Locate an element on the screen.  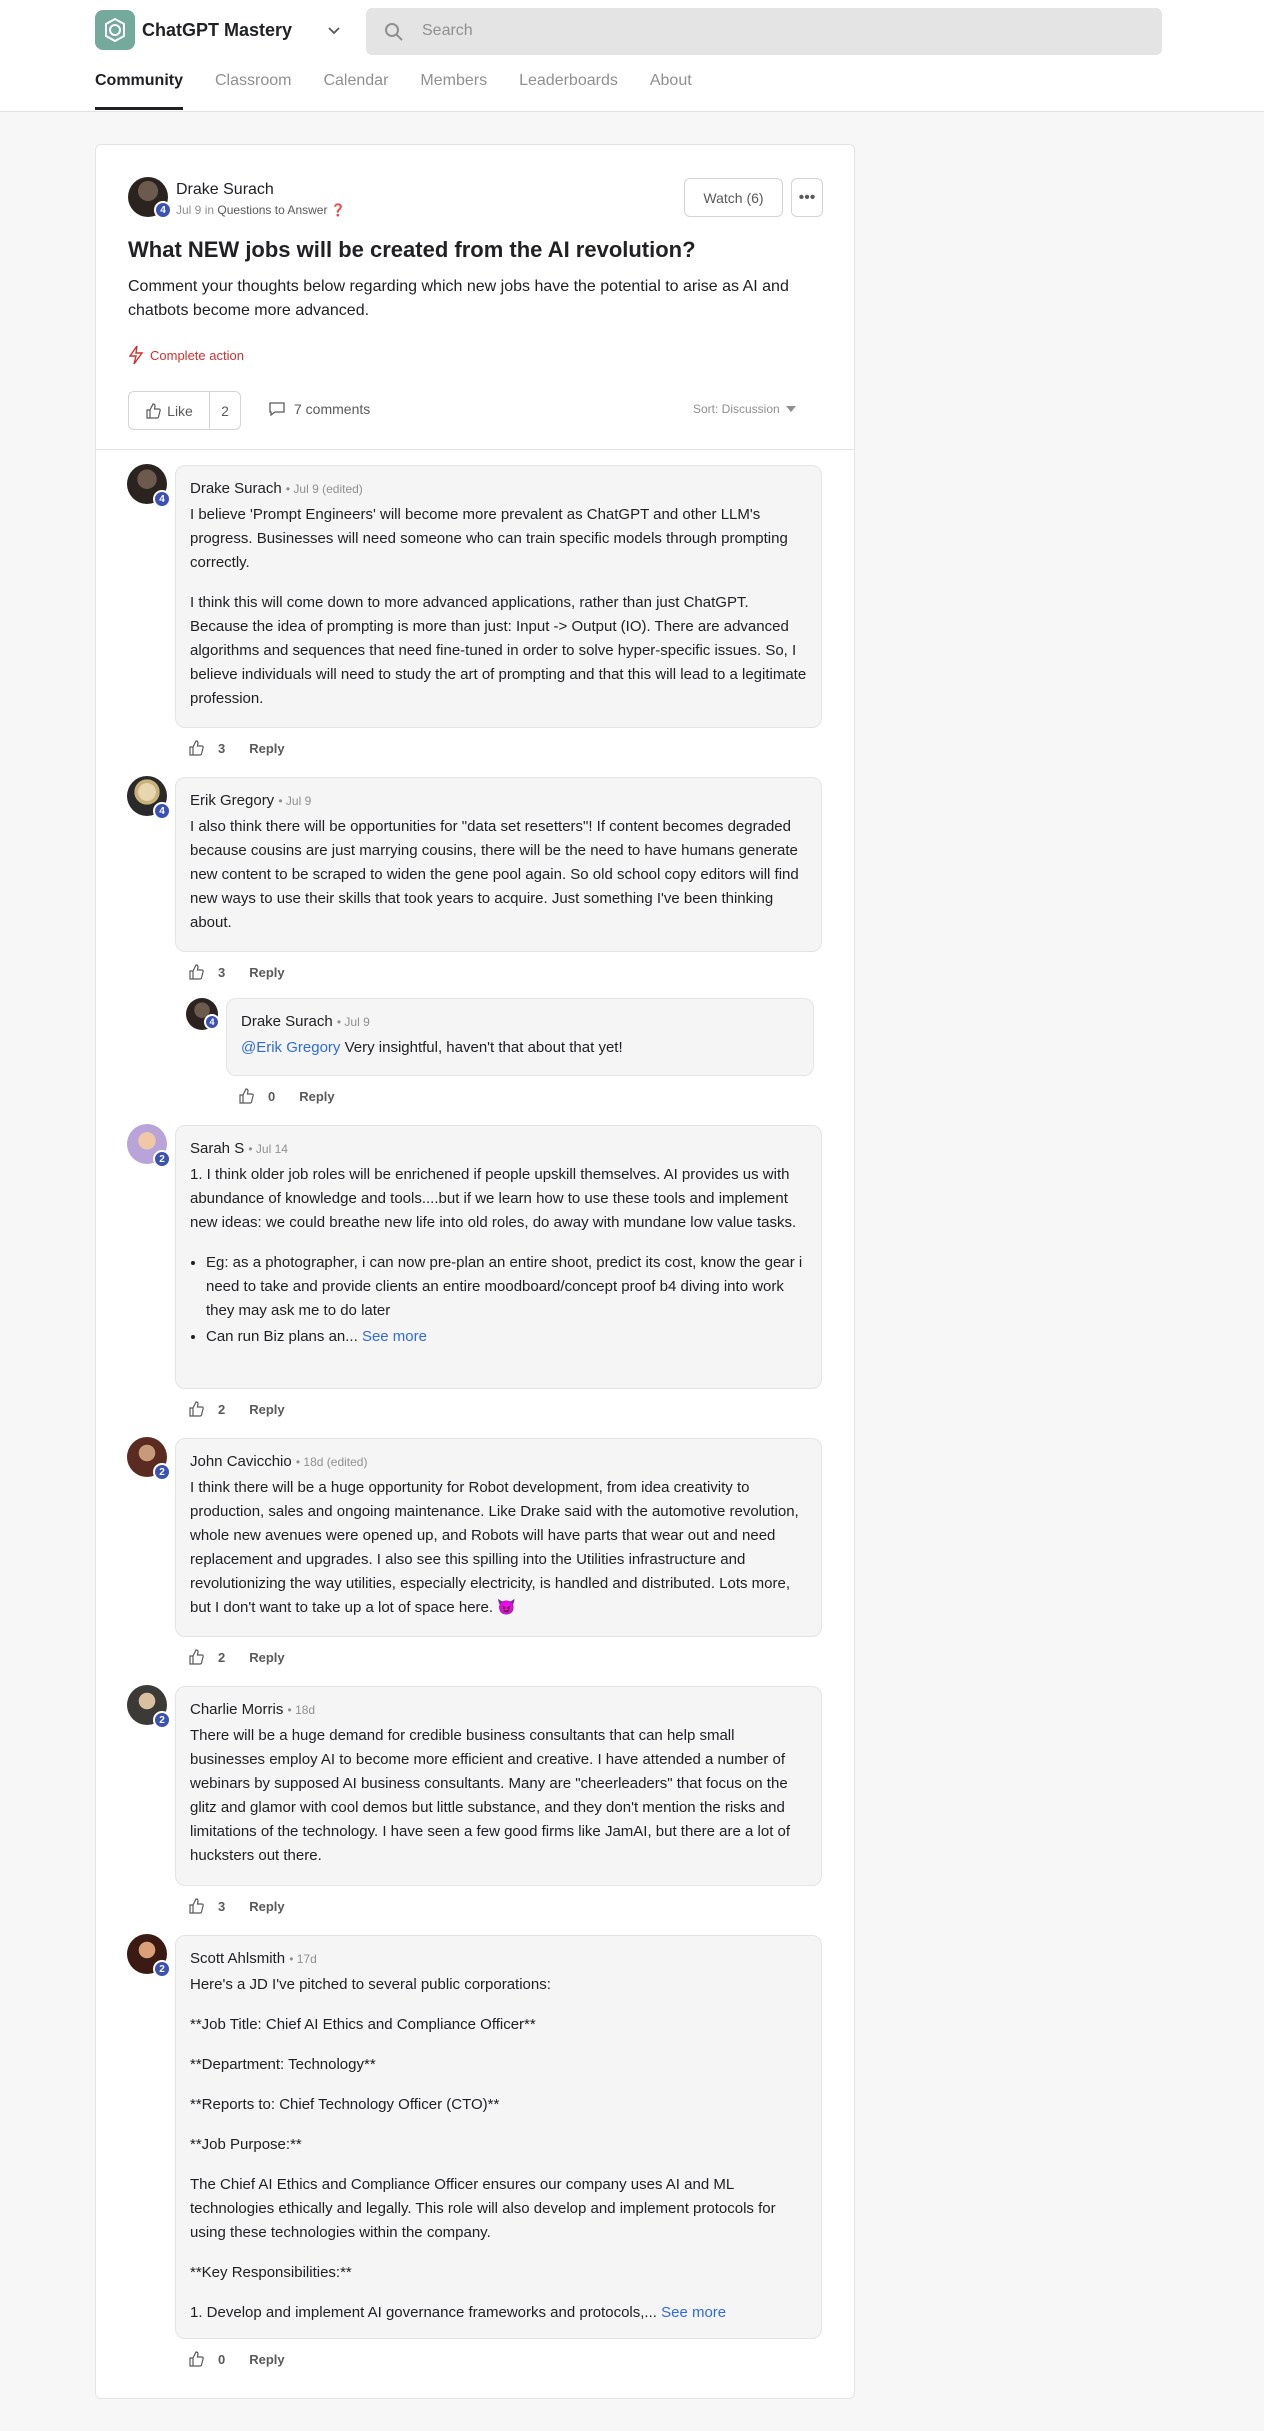
more-options-button: ••• is located at coordinates (807, 197).